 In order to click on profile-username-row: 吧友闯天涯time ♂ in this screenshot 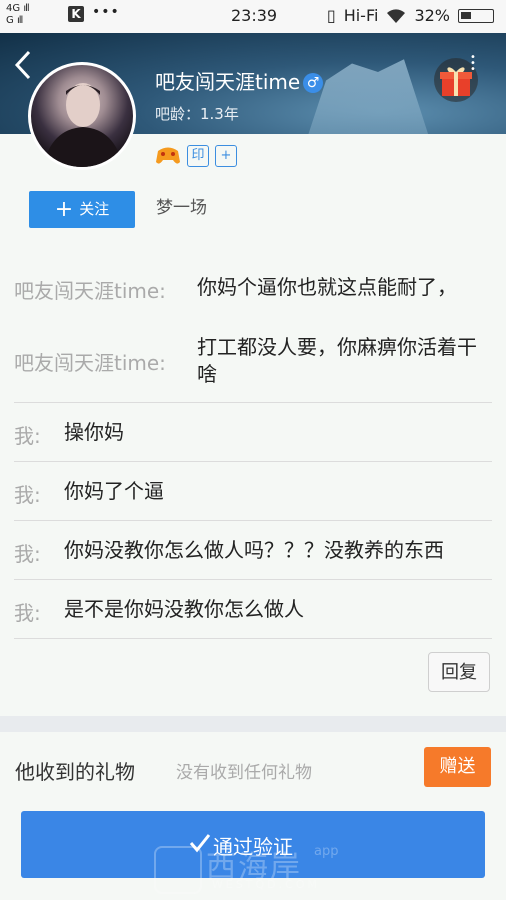, I will do `click(239, 80)`.